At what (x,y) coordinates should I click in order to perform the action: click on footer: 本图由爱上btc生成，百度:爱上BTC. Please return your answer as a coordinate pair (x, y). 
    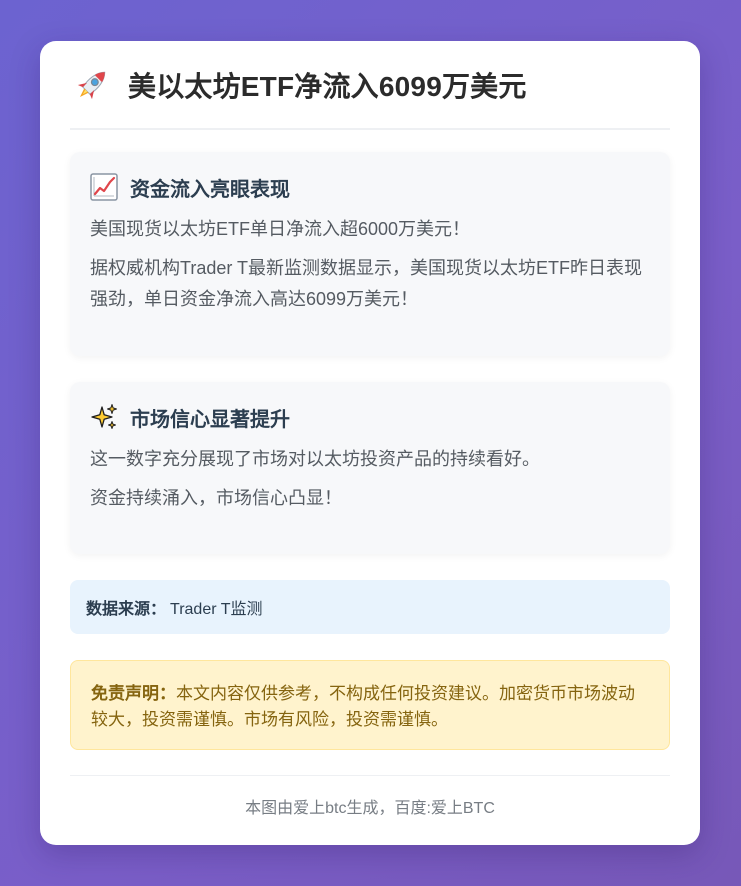
    Looking at the image, I should click on (370, 805).